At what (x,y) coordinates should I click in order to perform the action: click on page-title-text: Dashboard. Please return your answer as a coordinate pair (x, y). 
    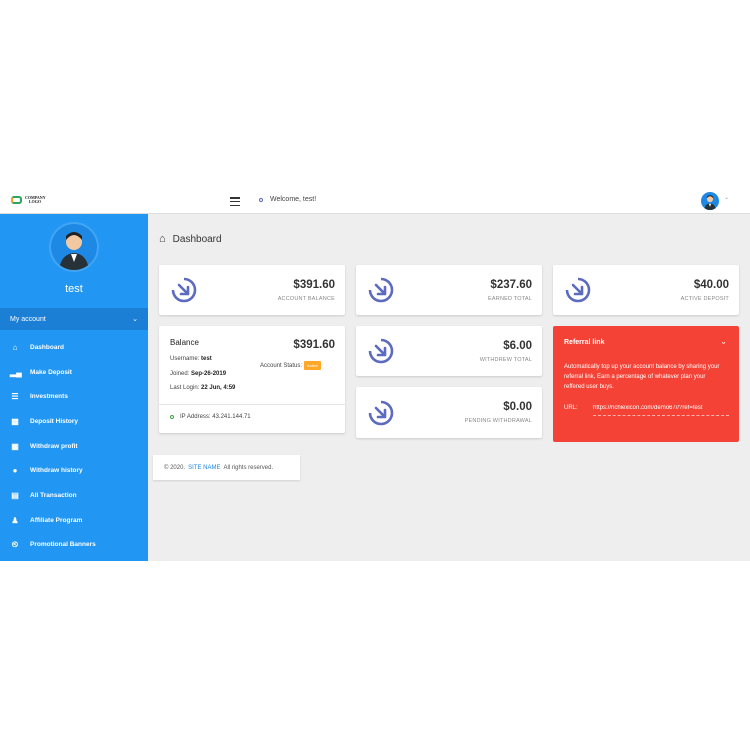
    Looking at the image, I should click on (197, 239).